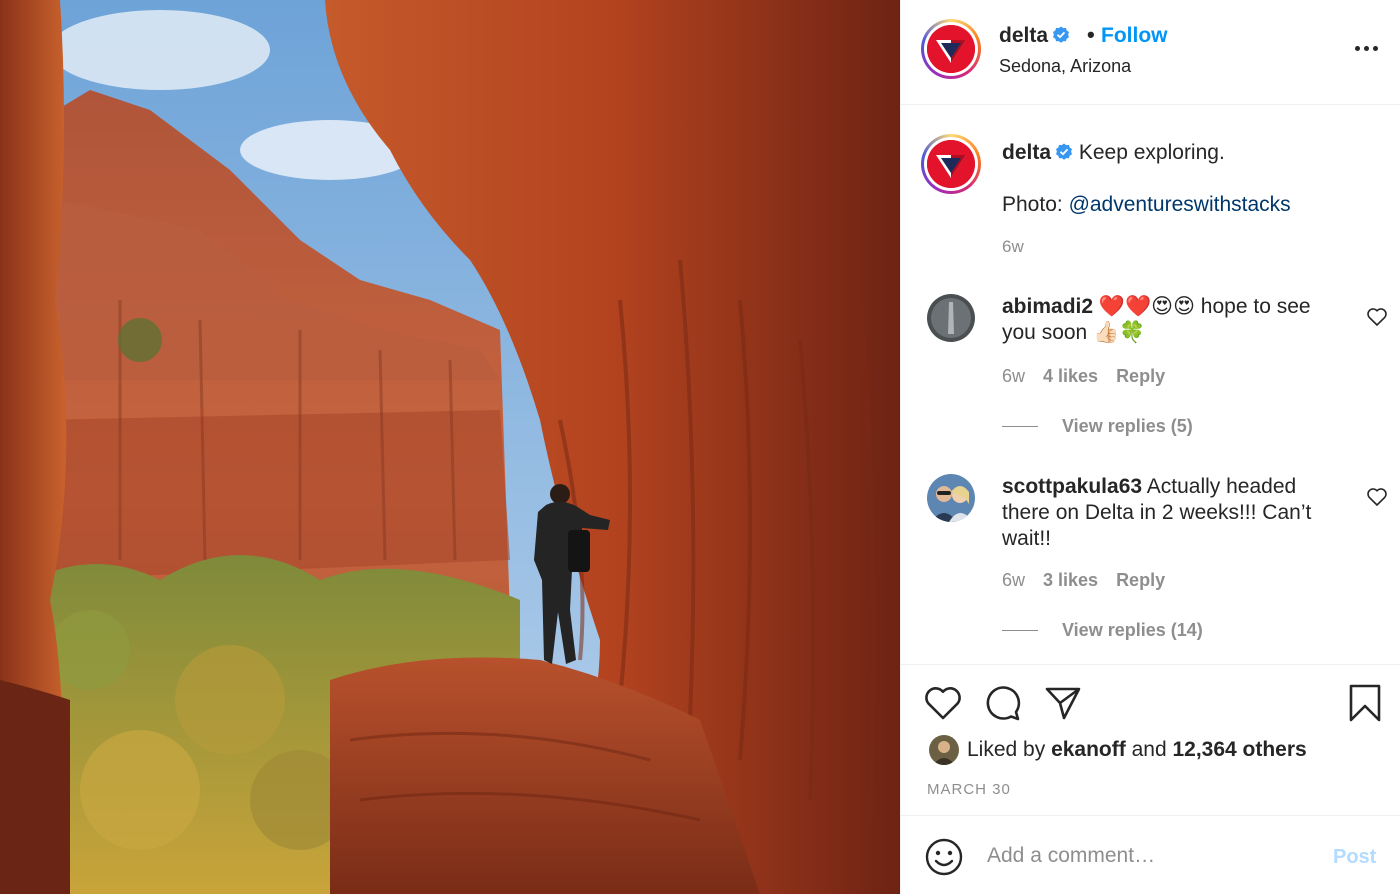 This screenshot has height=894, width=1400. I want to click on bookmark-icon, so click(1365, 703).